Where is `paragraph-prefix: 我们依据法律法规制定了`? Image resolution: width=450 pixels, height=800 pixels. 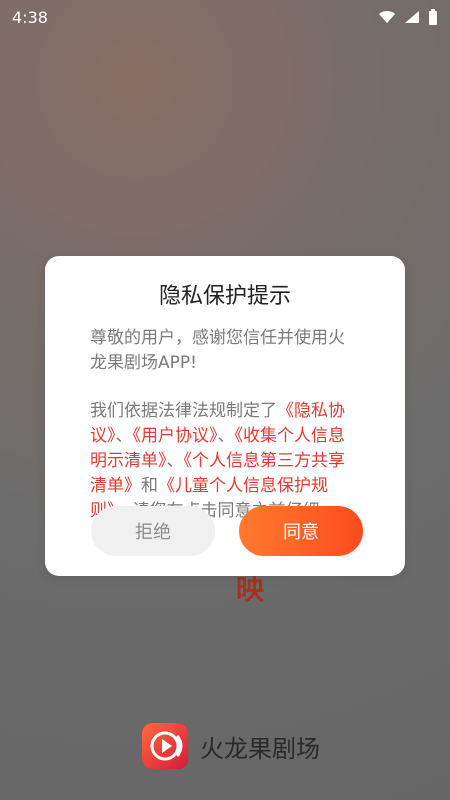 paragraph-prefix: 我们依据法律法规制定了 is located at coordinates (183, 411).